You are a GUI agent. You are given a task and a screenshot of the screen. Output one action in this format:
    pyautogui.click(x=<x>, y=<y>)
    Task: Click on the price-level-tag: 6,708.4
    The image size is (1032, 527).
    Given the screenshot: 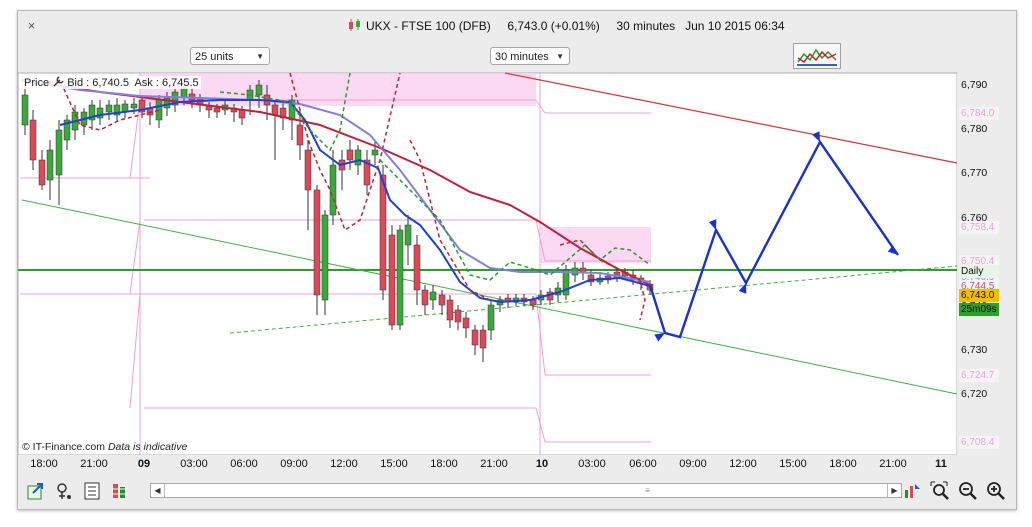 What is the action you would take?
    pyautogui.click(x=979, y=442)
    